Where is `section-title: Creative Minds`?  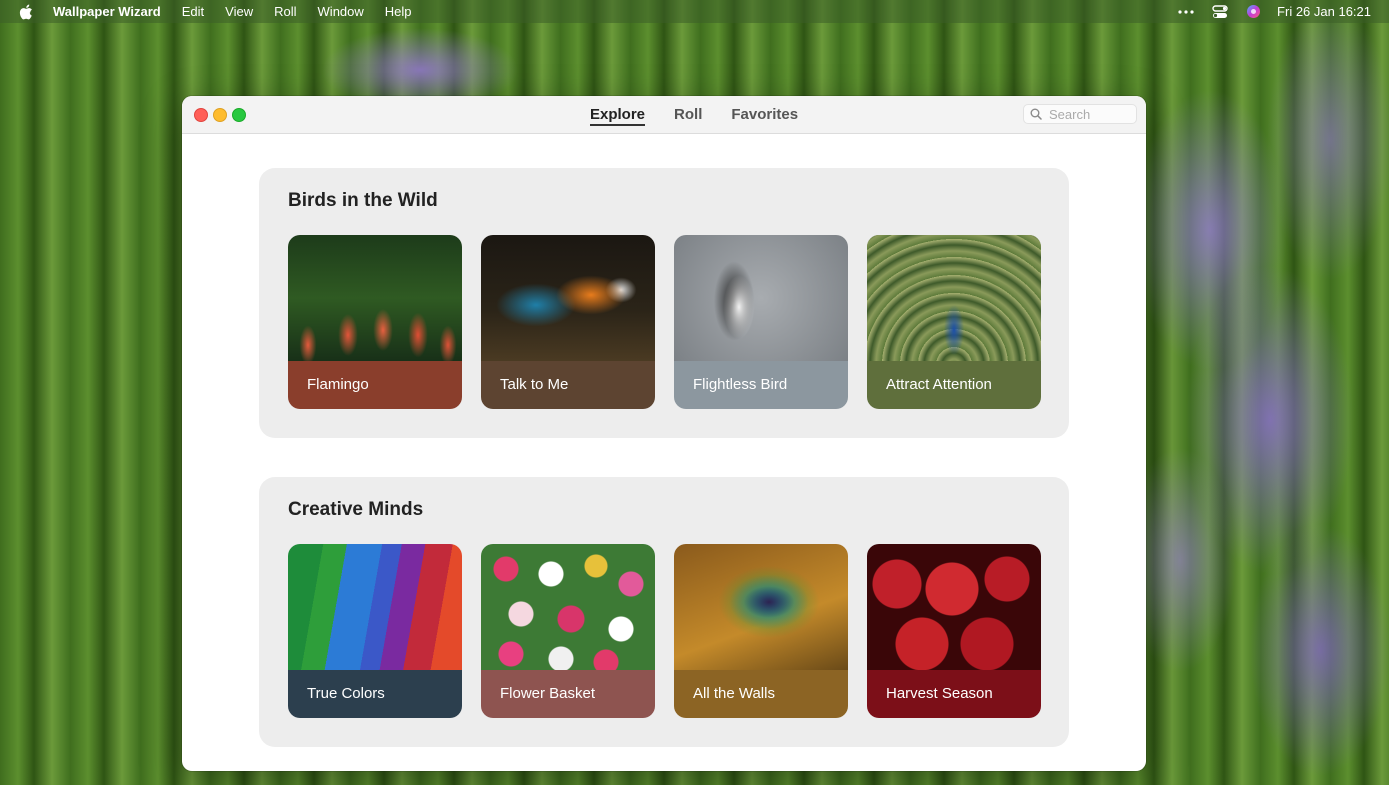
section-title: Creative Minds is located at coordinates (356, 509).